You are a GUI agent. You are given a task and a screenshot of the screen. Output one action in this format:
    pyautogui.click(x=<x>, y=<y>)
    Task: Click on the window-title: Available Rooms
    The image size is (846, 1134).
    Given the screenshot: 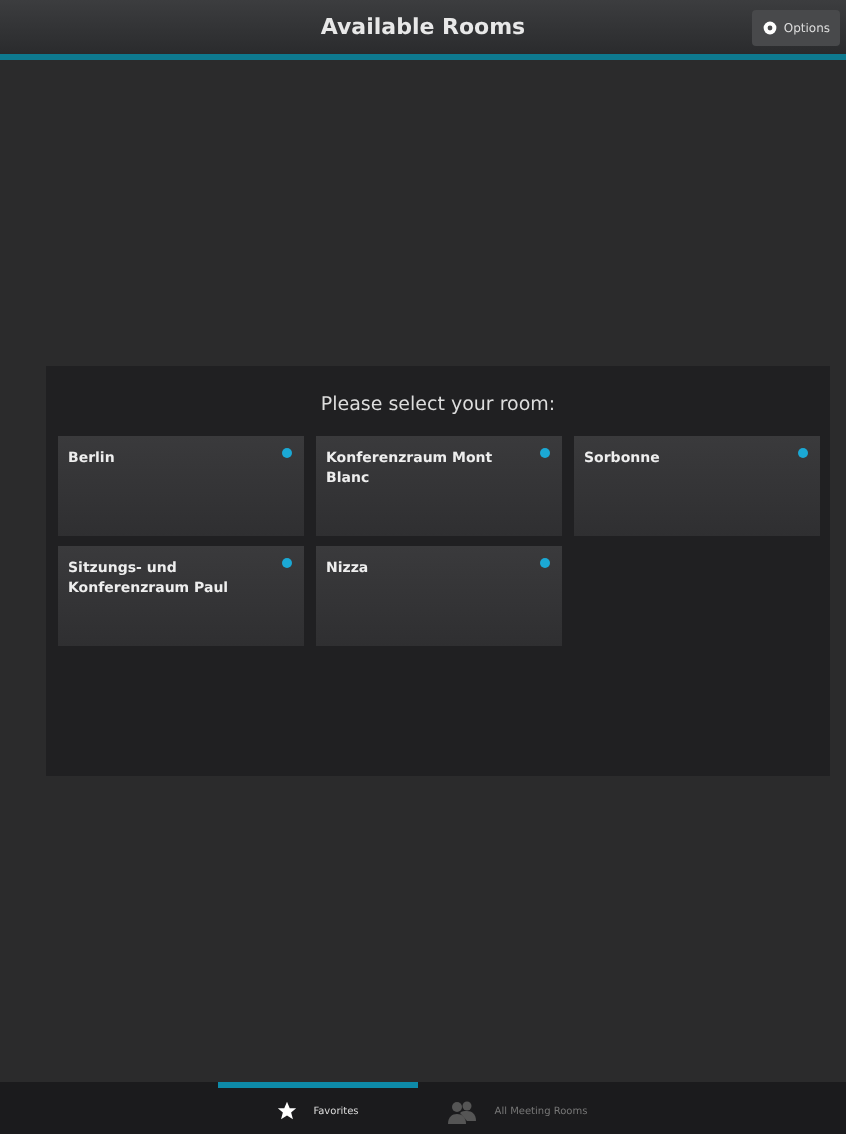 What is the action you would take?
    pyautogui.click(x=423, y=27)
    